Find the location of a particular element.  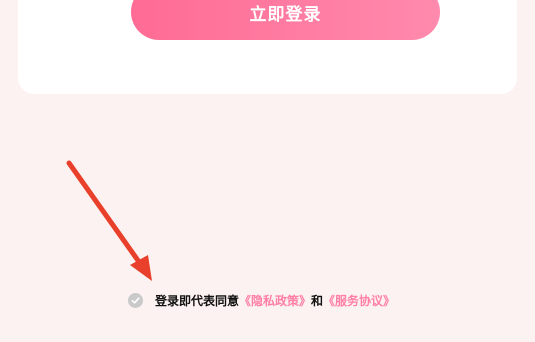

checkmark-icon is located at coordinates (135, 300).